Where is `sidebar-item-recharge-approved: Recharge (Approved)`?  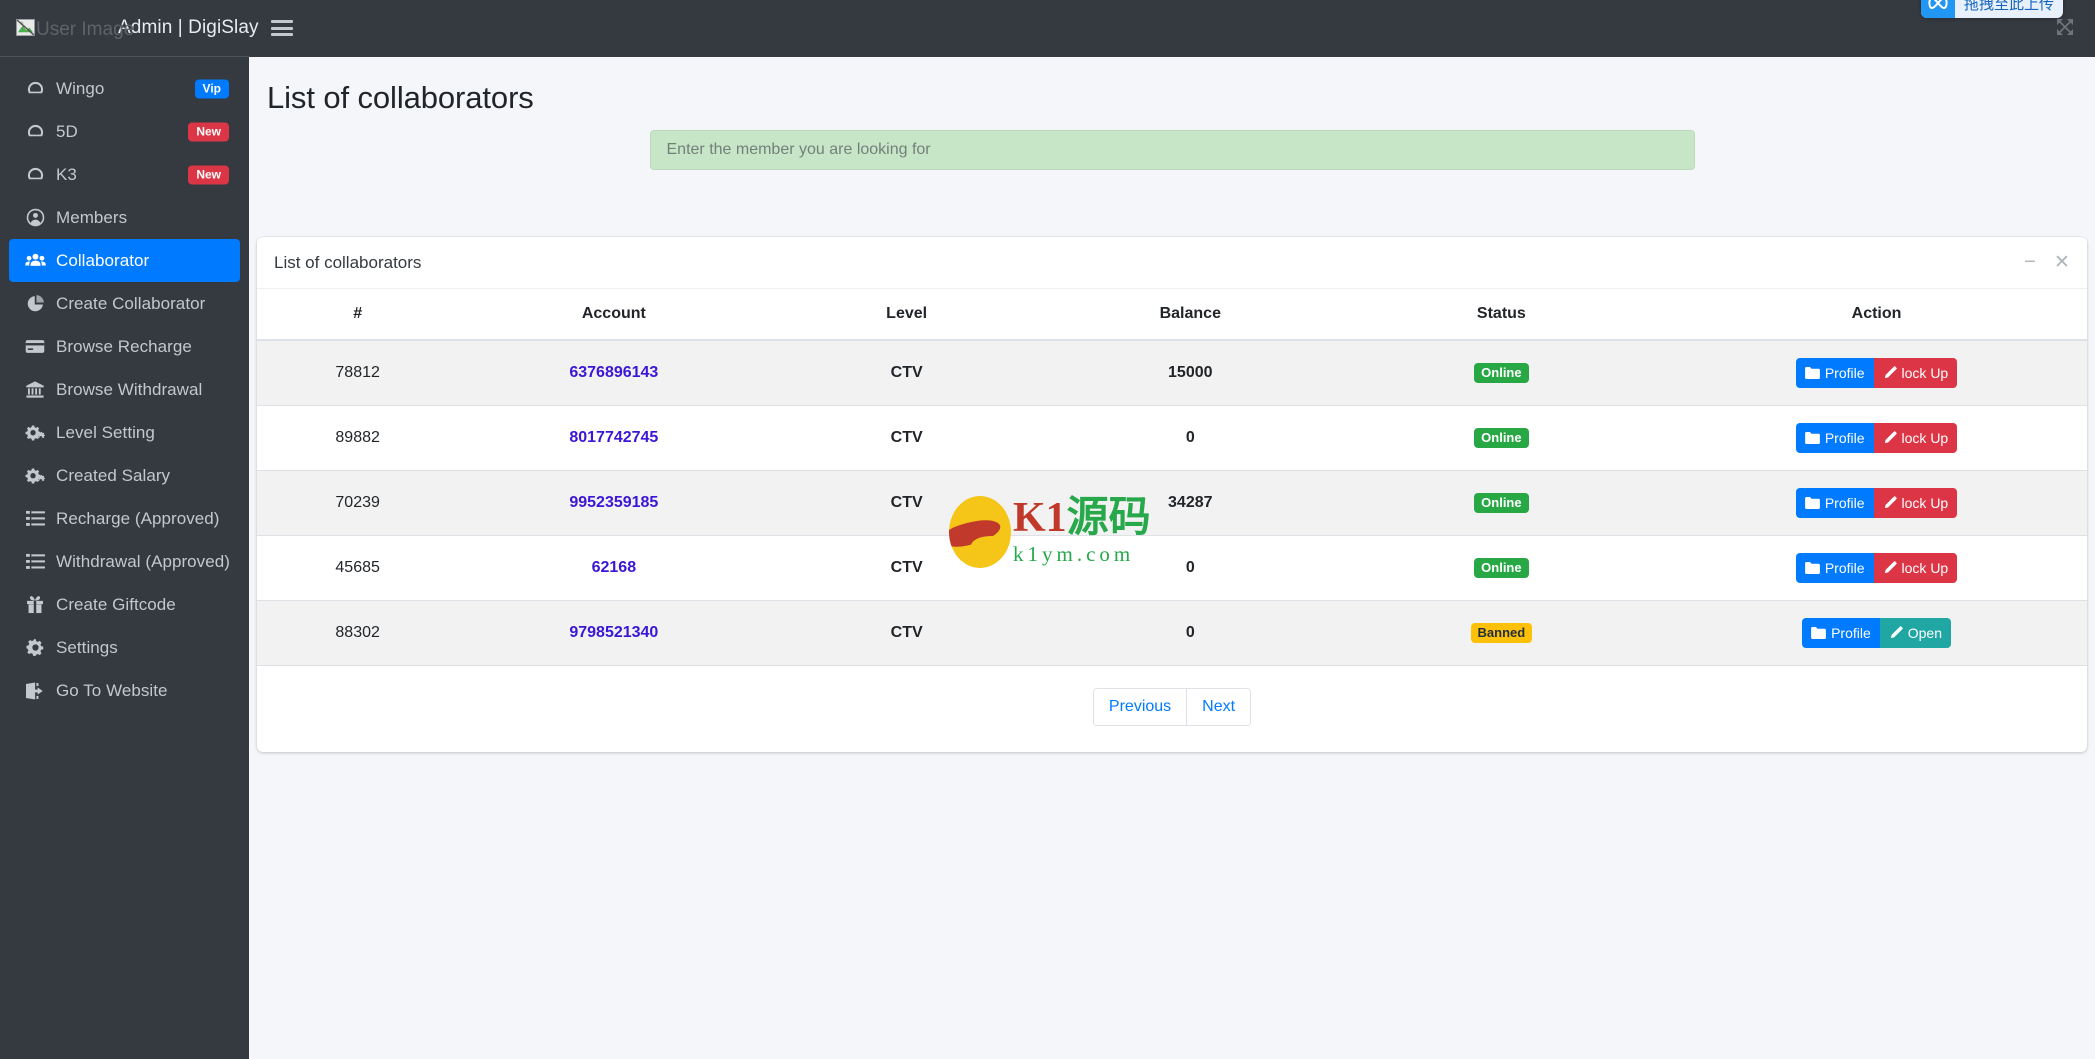 sidebar-item-recharge-approved: Recharge (Approved) is located at coordinates (124, 518).